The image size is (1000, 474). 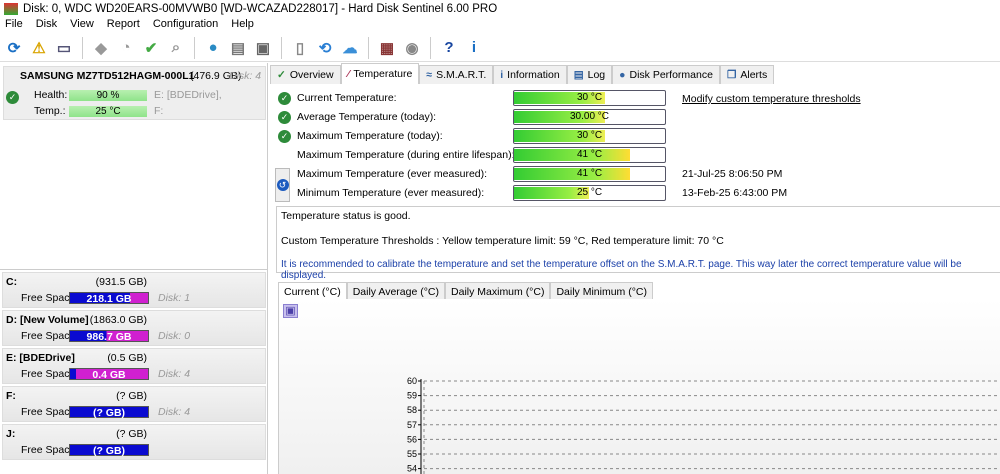 What do you see at coordinates (282, 185) in the screenshot?
I see `reset-button: ↺` at bounding box center [282, 185].